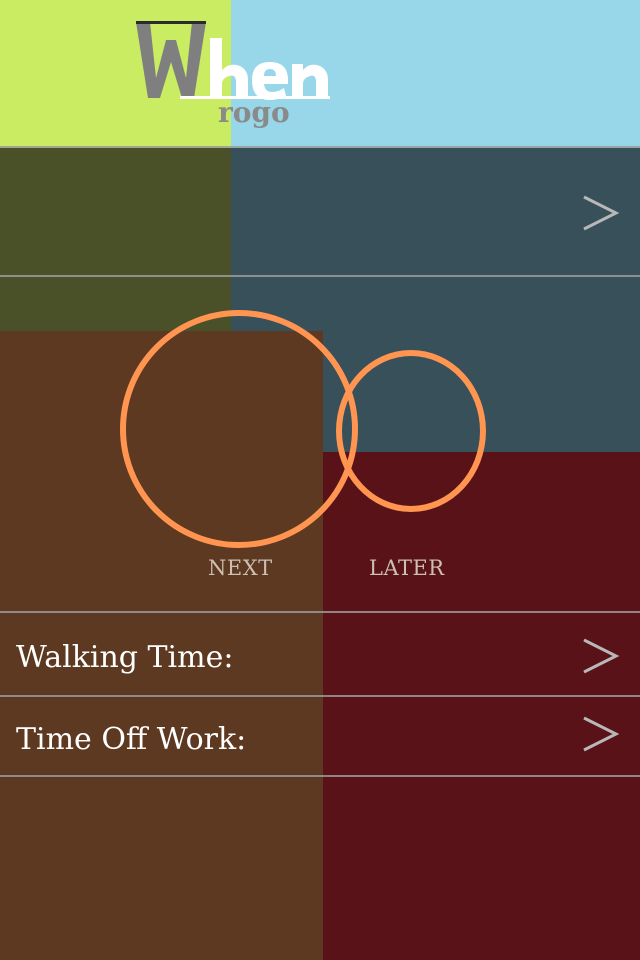 This screenshot has height=960, width=640. Describe the element at coordinates (232, 74) in the screenshot. I see `app-logo: rogo` at that location.